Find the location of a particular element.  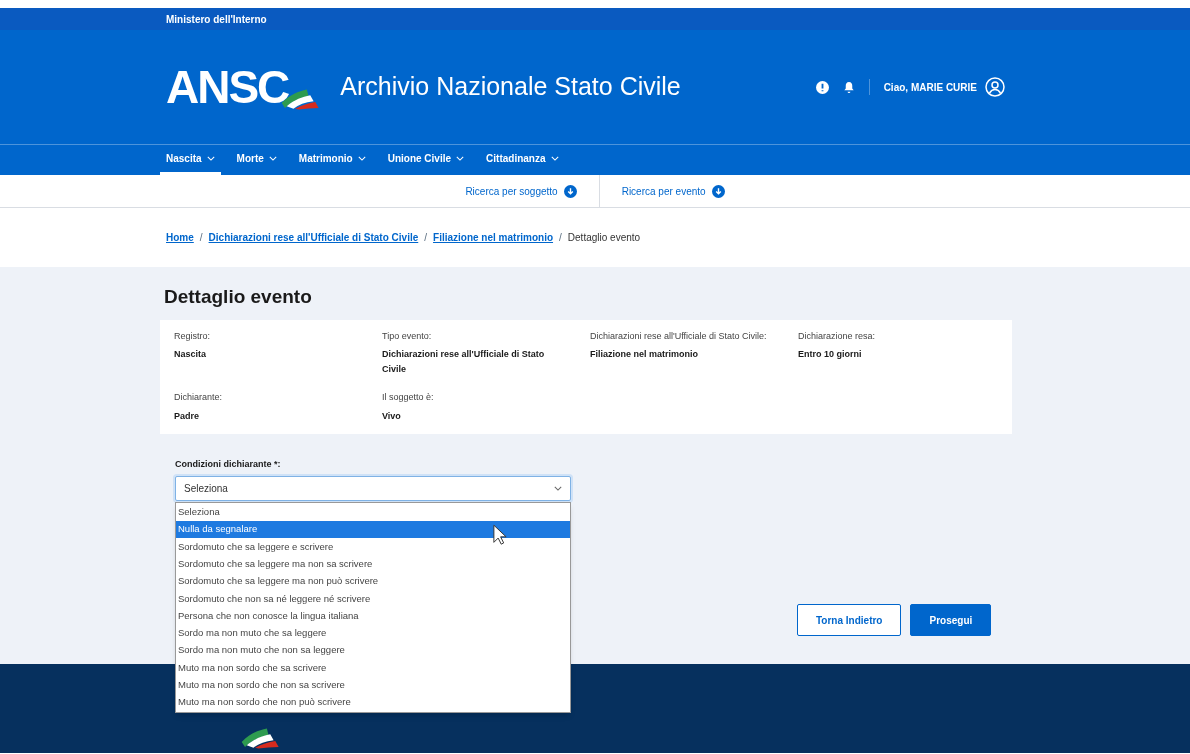

nav-tab: Nascita is located at coordinates (190, 160).